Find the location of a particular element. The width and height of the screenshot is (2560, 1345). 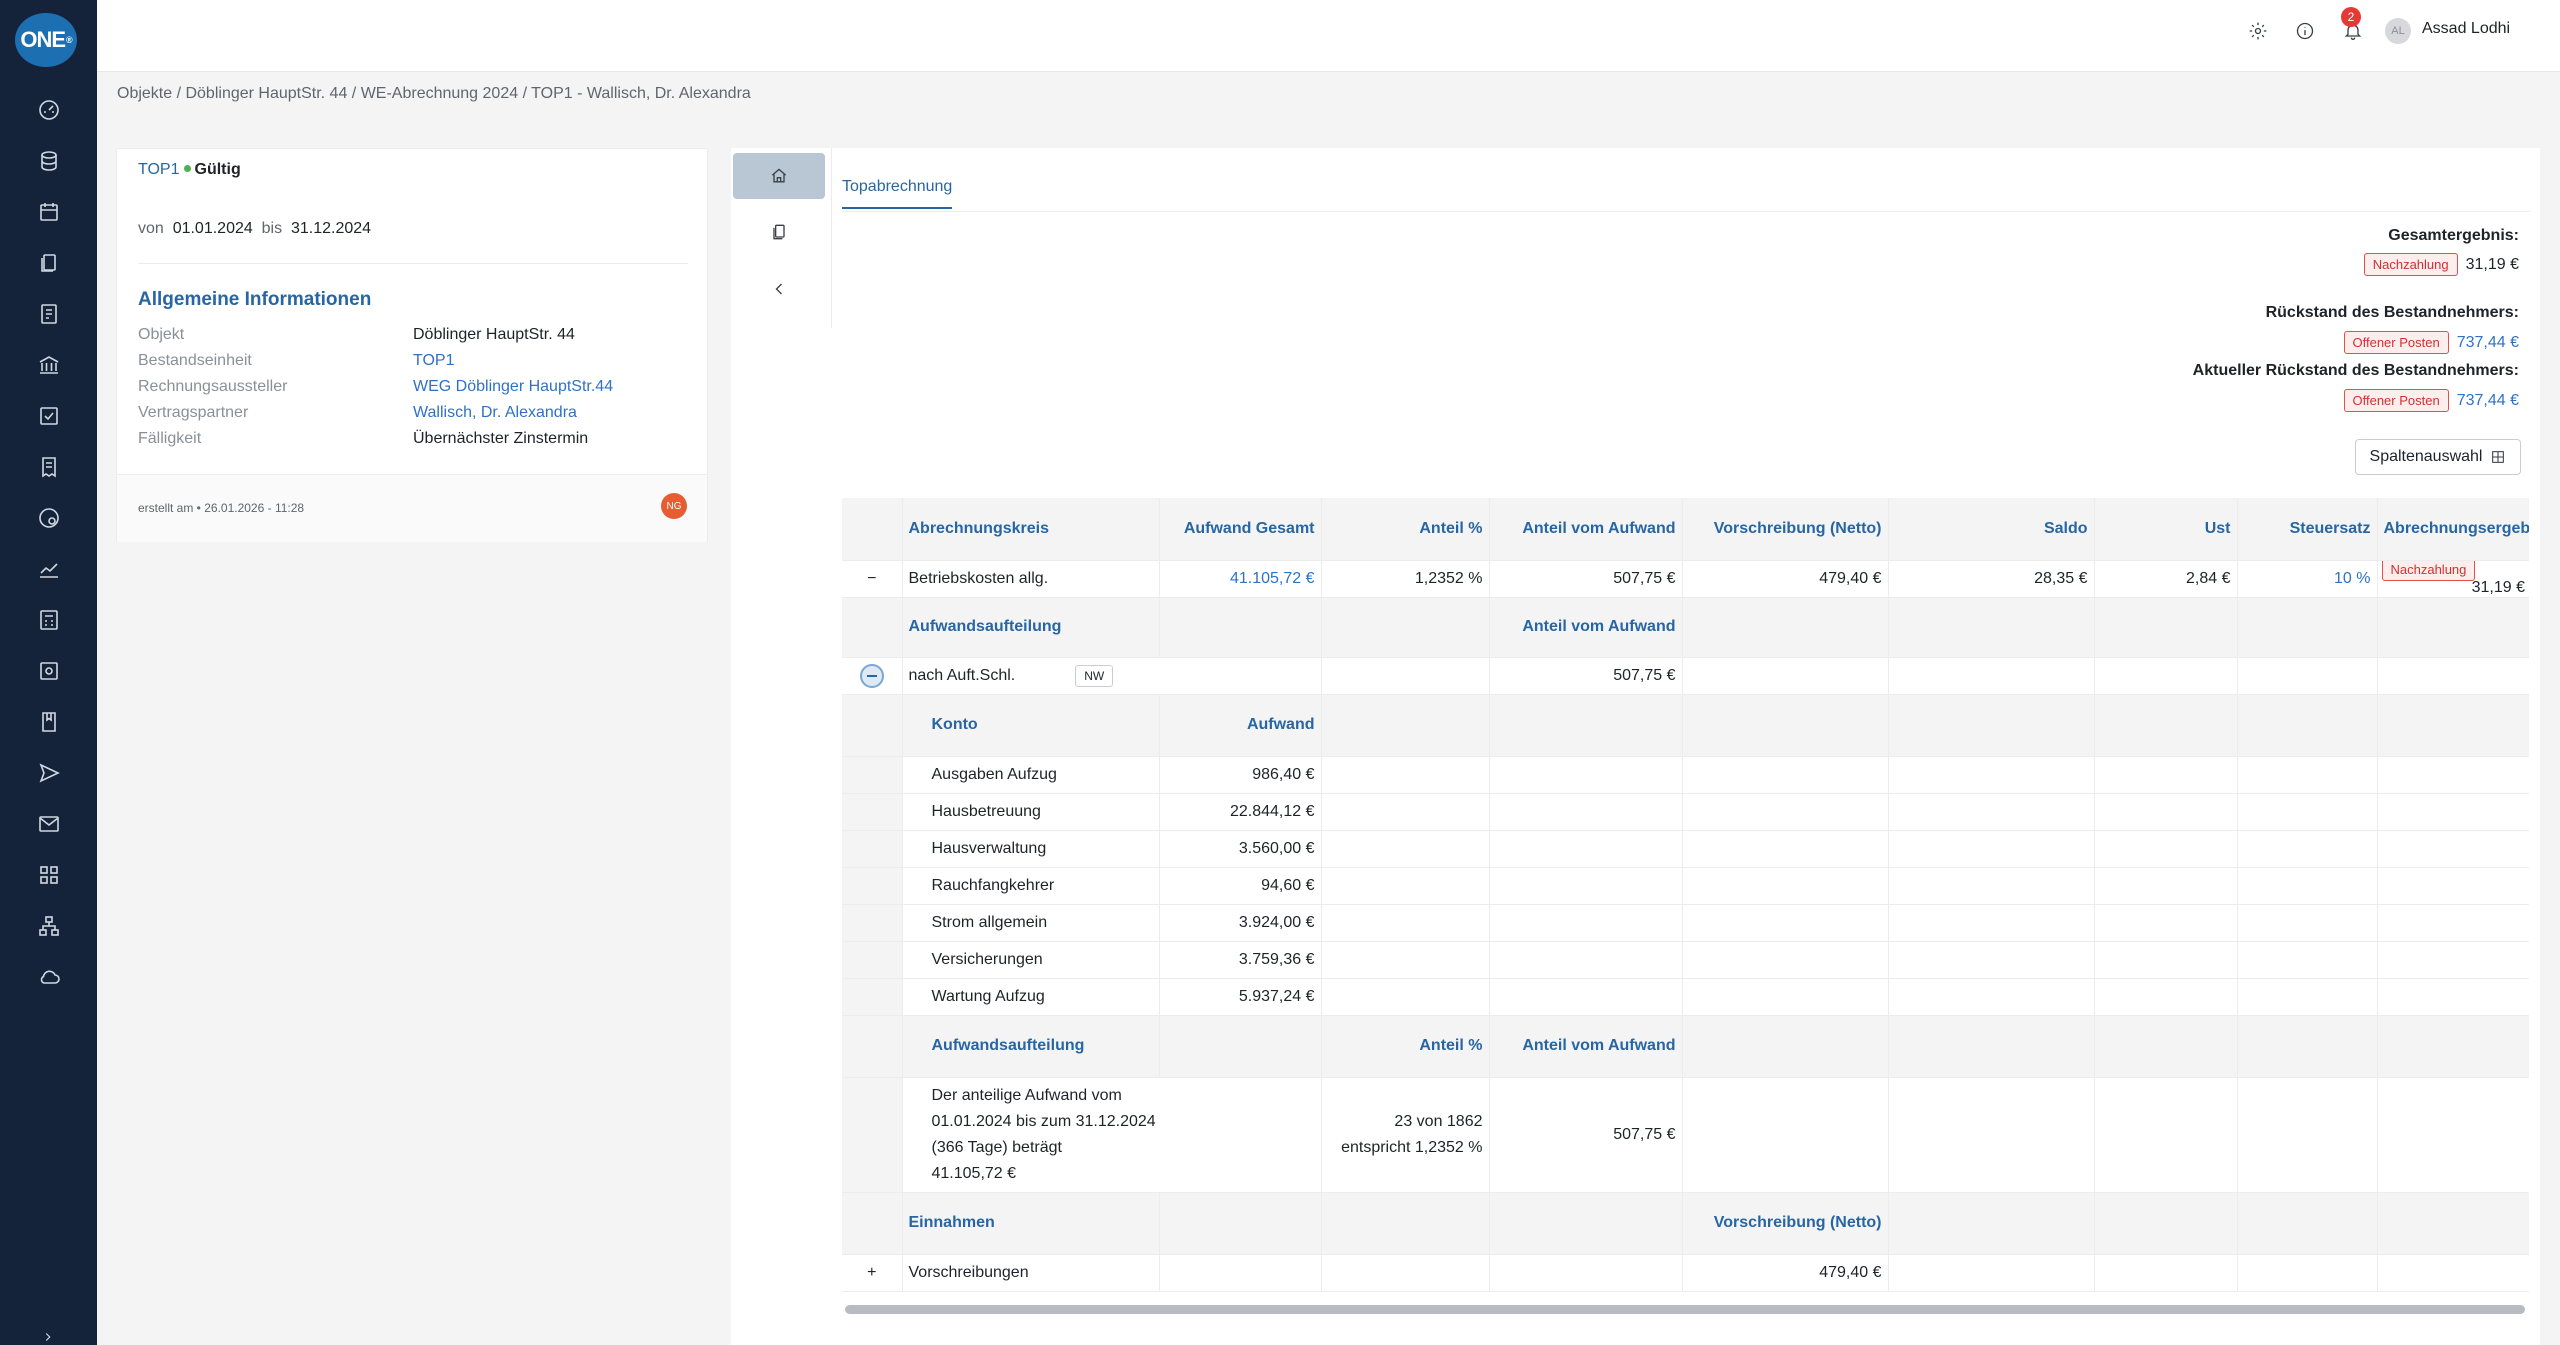

header-cell: Saldo is located at coordinates (1990, 529).